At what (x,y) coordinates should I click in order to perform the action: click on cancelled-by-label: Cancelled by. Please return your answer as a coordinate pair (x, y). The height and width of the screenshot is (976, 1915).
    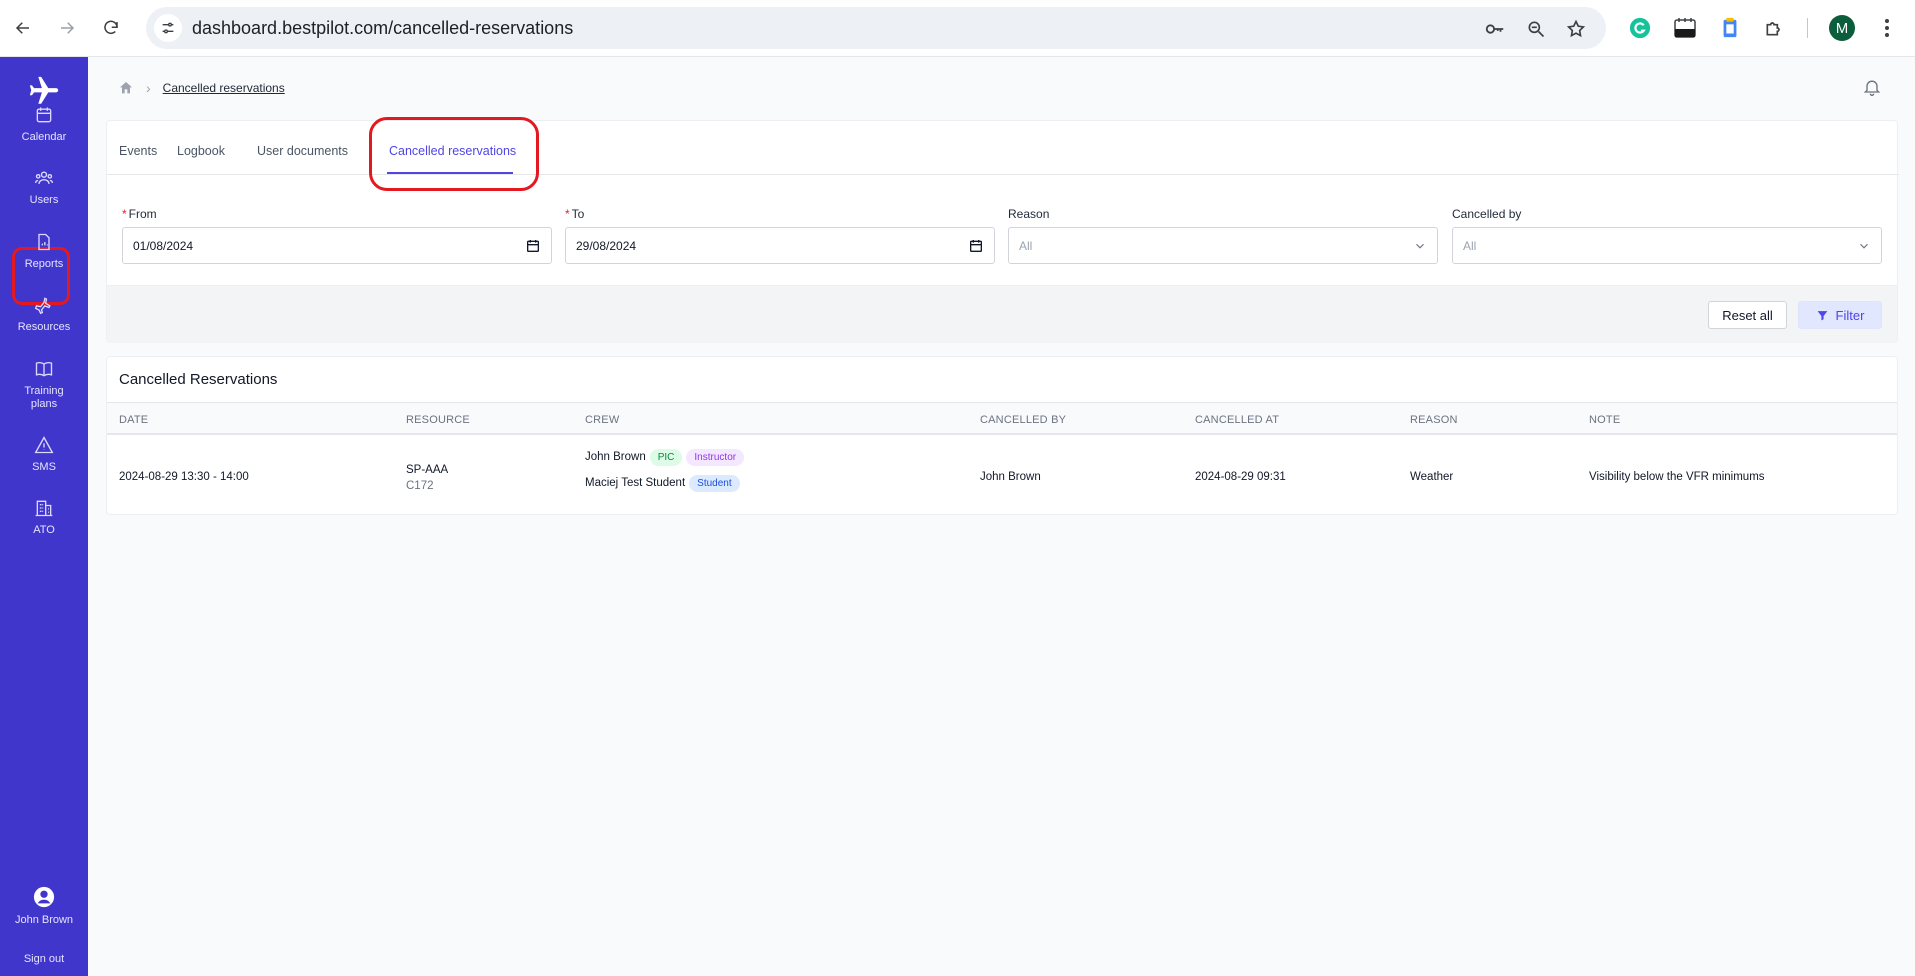
    Looking at the image, I should click on (1487, 214).